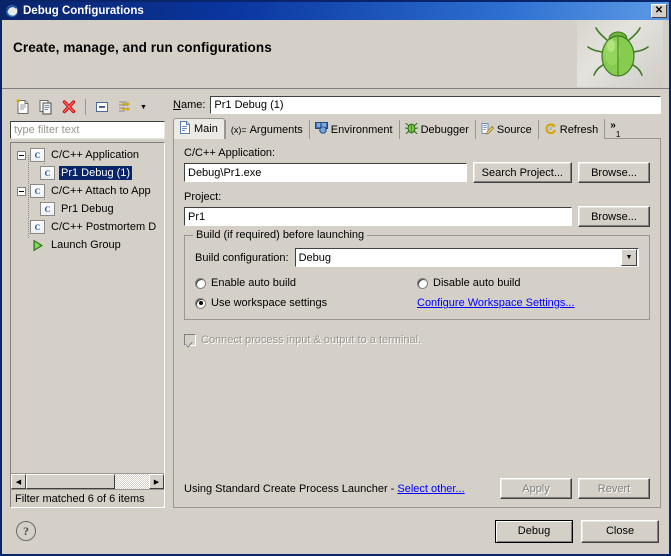 The width and height of the screenshot is (671, 556). I want to click on question-mark-icon: ?, so click(26, 531).